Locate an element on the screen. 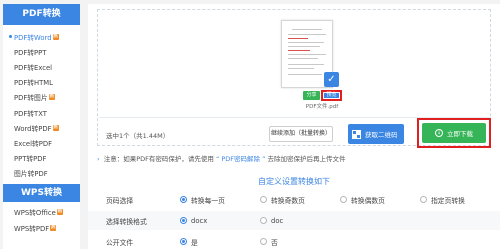  download-label: 立即下载 is located at coordinates (460, 134).